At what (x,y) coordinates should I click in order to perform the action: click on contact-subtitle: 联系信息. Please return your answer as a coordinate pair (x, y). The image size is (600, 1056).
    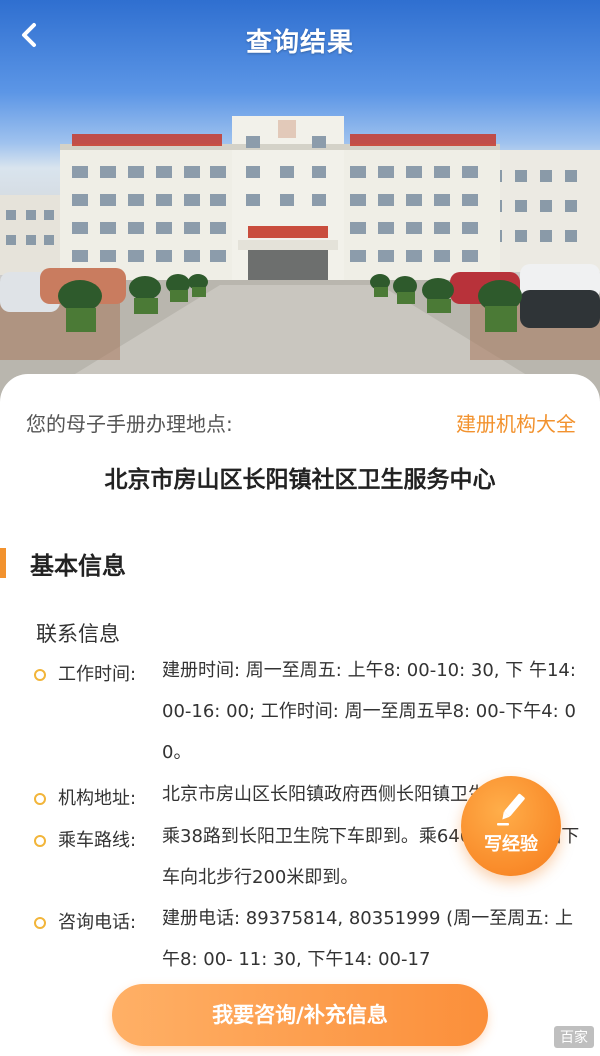
    Looking at the image, I should click on (78, 634).